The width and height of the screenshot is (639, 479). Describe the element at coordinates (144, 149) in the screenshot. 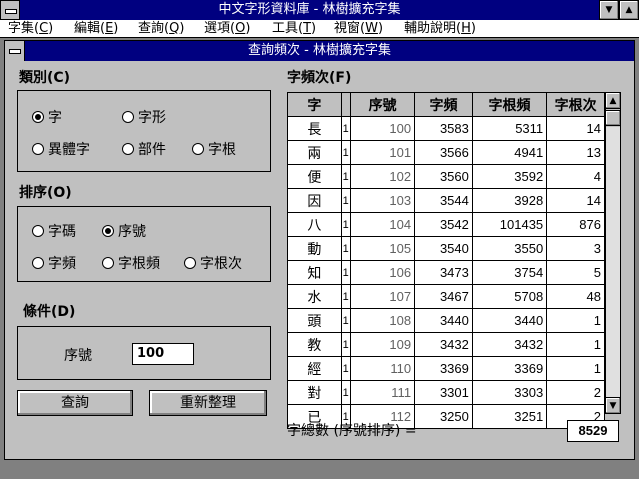

I see `category-option-component: 部件` at that location.